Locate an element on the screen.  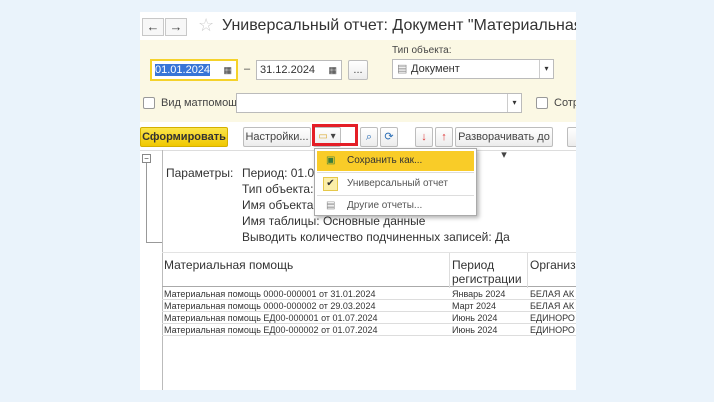
sort-down-icon: ↓ is located at coordinates (424, 137).